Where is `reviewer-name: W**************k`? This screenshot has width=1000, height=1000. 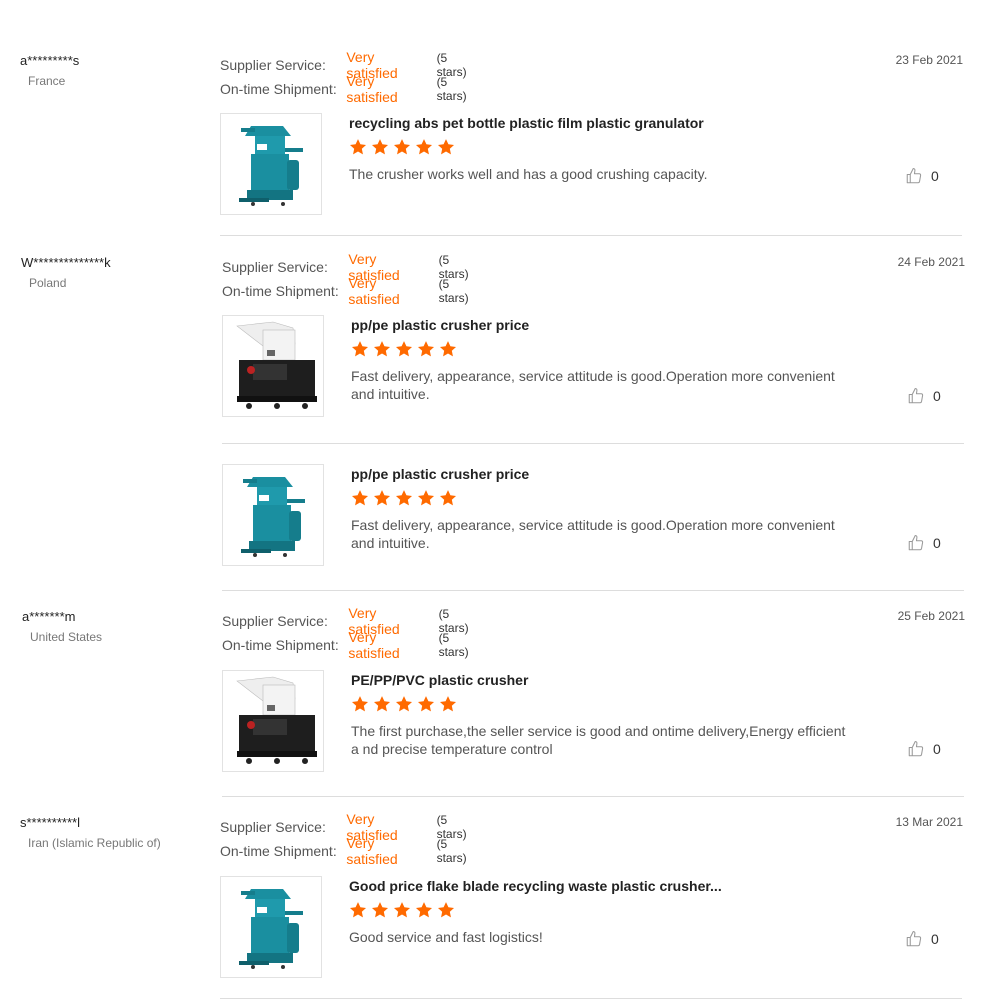 reviewer-name: W**************k is located at coordinates (66, 262).